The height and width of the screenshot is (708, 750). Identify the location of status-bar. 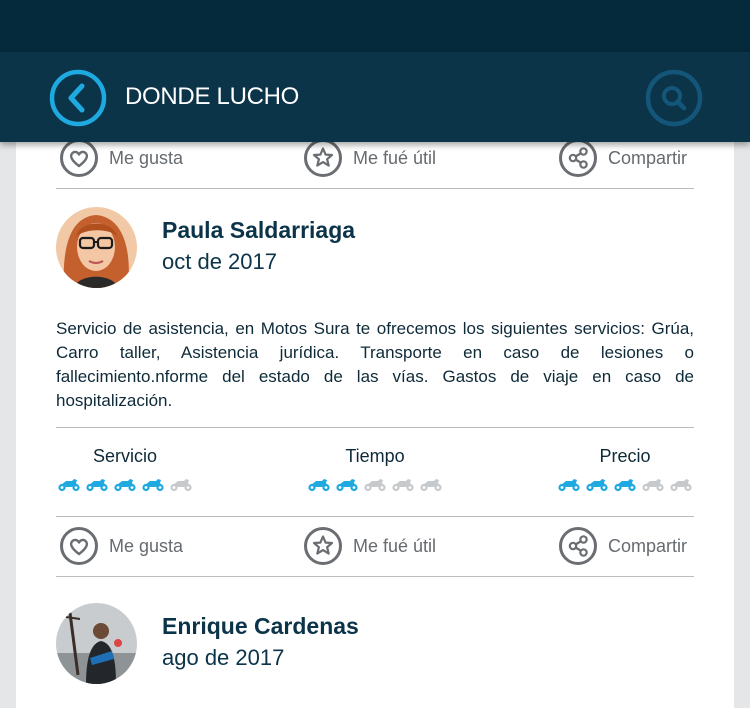
(375, 26).